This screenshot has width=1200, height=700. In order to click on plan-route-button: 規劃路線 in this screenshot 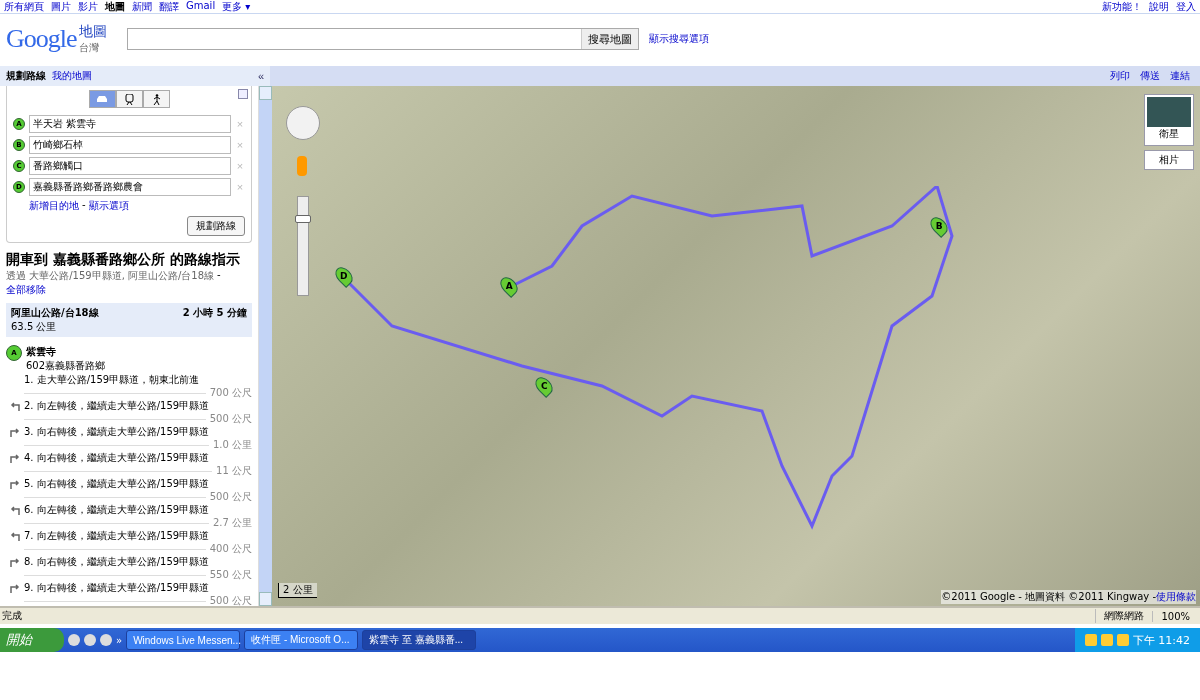, I will do `click(216, 226)`.